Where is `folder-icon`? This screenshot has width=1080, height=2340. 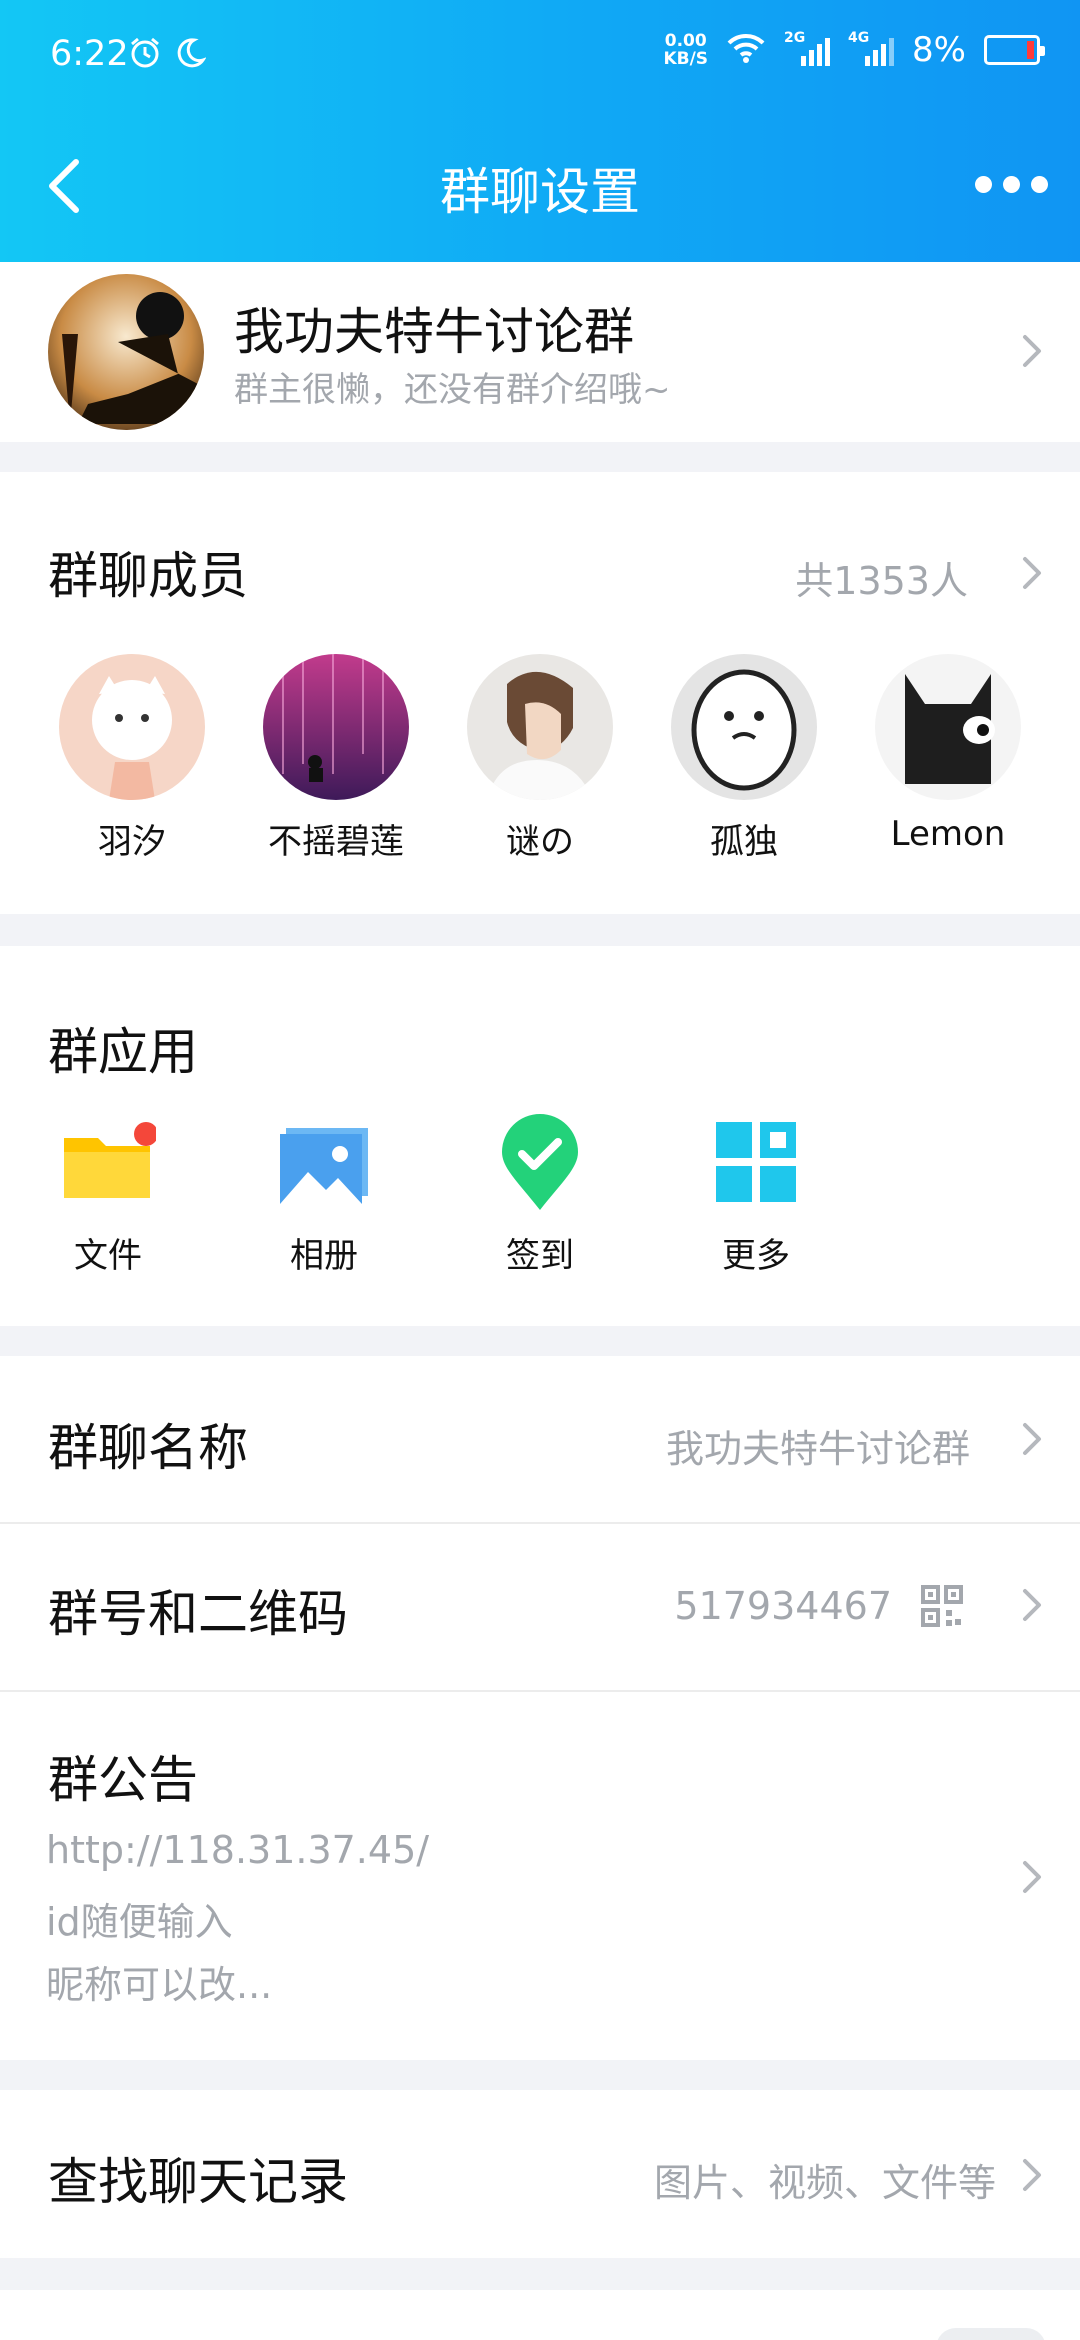
folder-icon is located at coordinates (109, 1162).